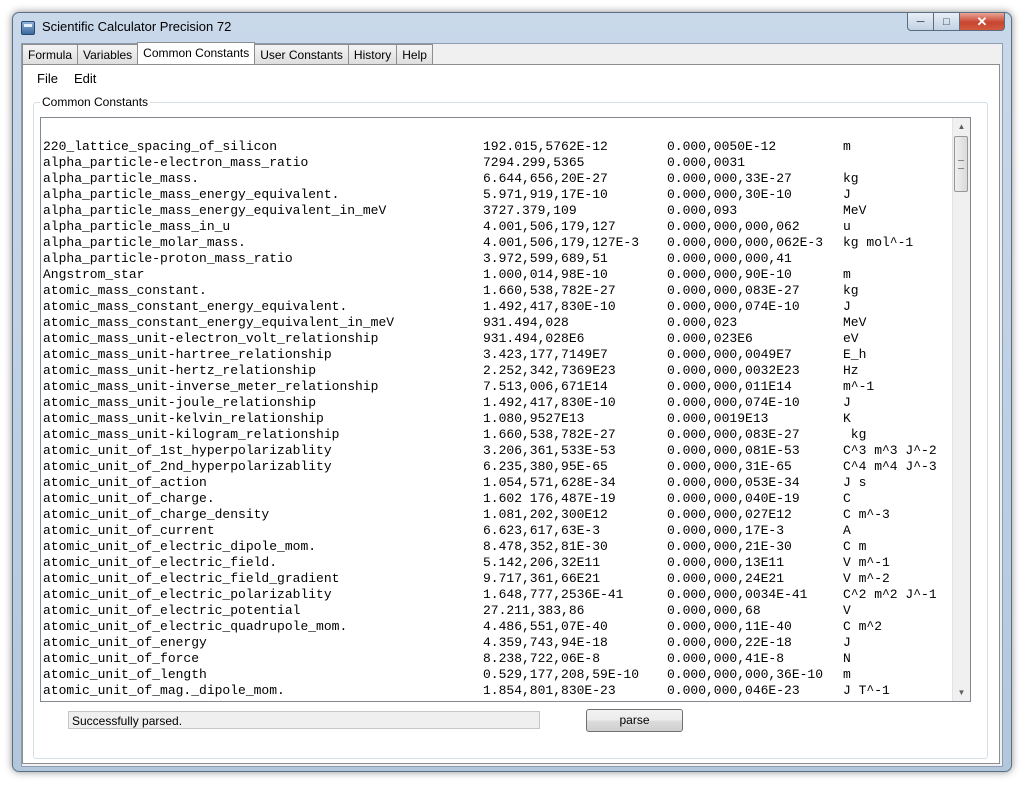 This screenshot has height=792, width=1032. Describe the element at coordinates (729, 466) in the screenshot. I see `constant-uncertainty: 0.000,000,31E-65` at that location.